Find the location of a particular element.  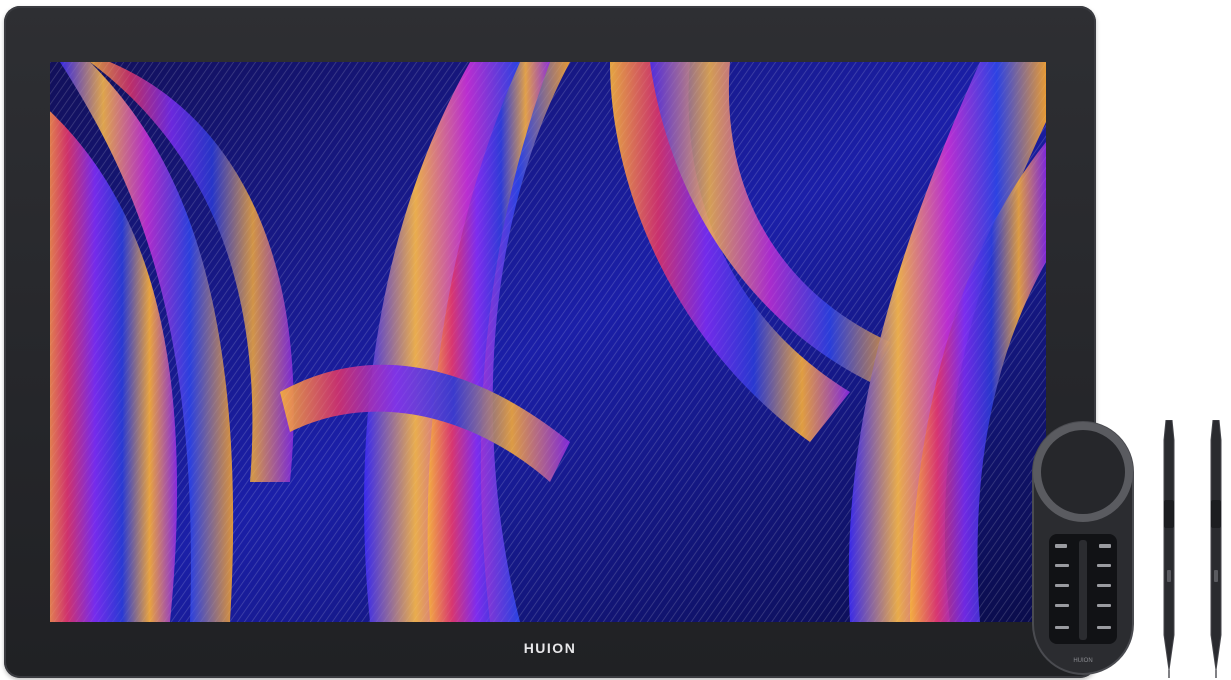

remote-logo: HUION is located at coordinates (1082, 661).